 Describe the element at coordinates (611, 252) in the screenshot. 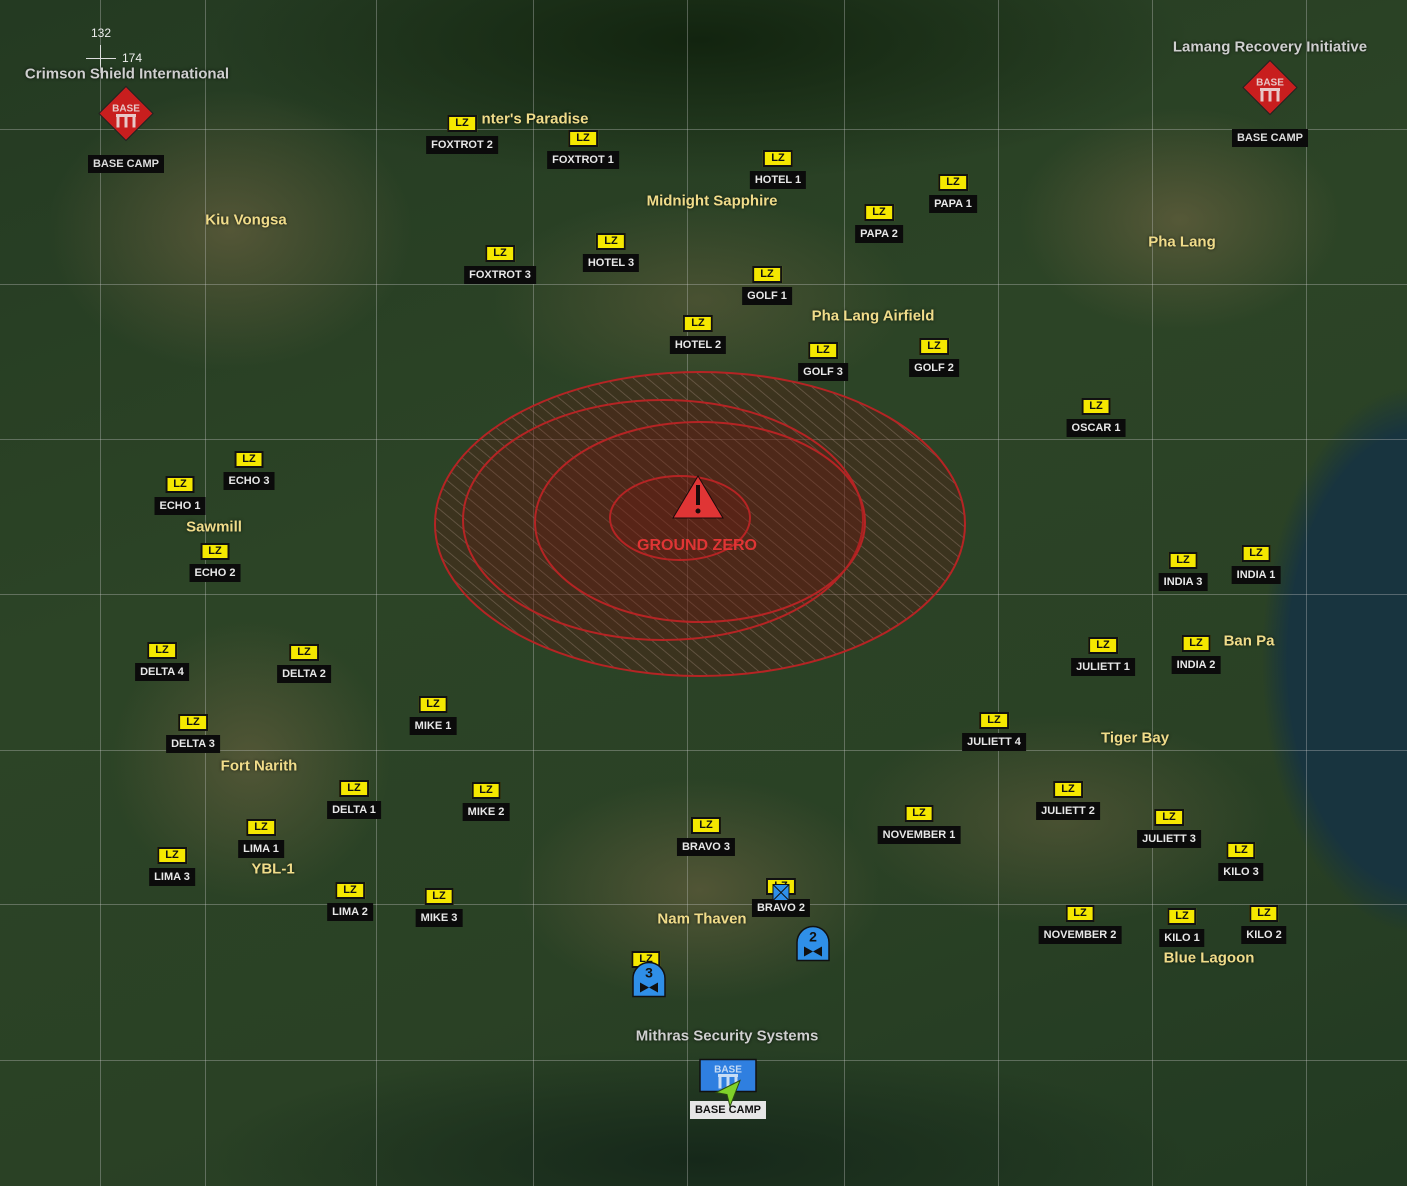

I see `landing-zone-marker: LZ HOTEL 3` at that location.